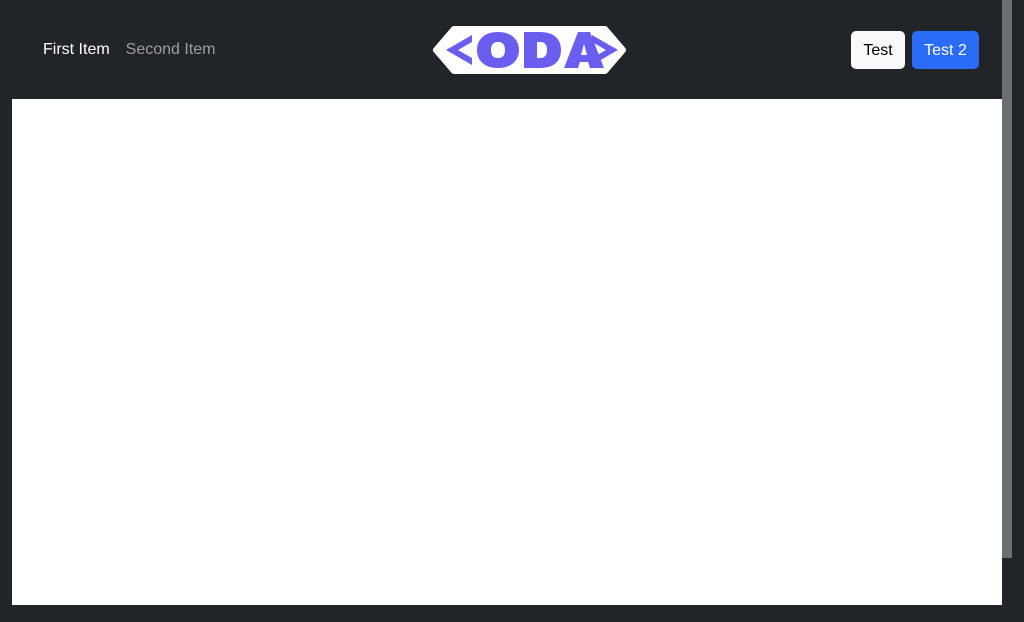  Describe the element at coordinates (501, 613) in the screenshot. I see `bottom-frame` at that location.